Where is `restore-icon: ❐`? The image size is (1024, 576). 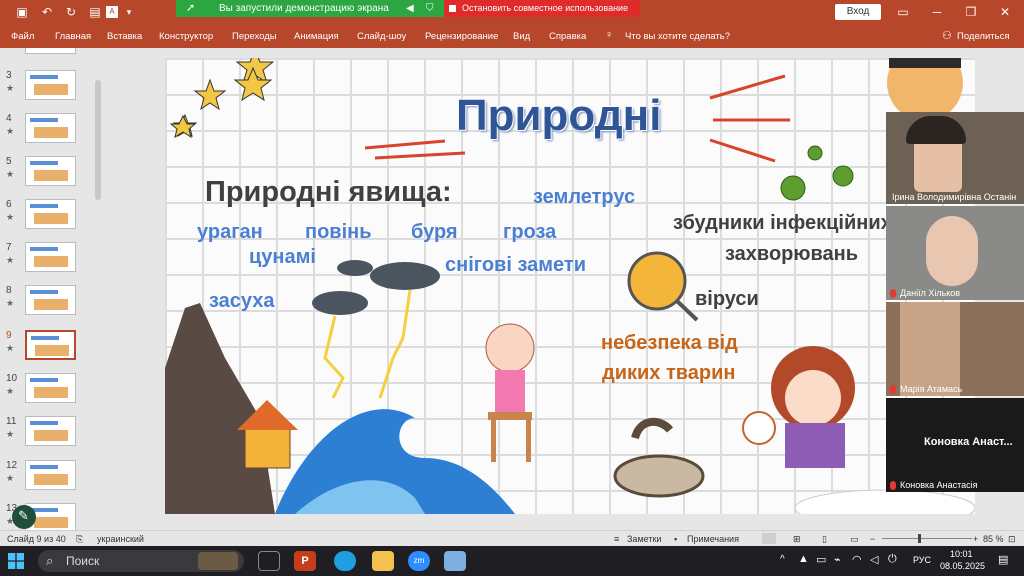
restore-icon: ❐ is located at coordinates (971, 12).